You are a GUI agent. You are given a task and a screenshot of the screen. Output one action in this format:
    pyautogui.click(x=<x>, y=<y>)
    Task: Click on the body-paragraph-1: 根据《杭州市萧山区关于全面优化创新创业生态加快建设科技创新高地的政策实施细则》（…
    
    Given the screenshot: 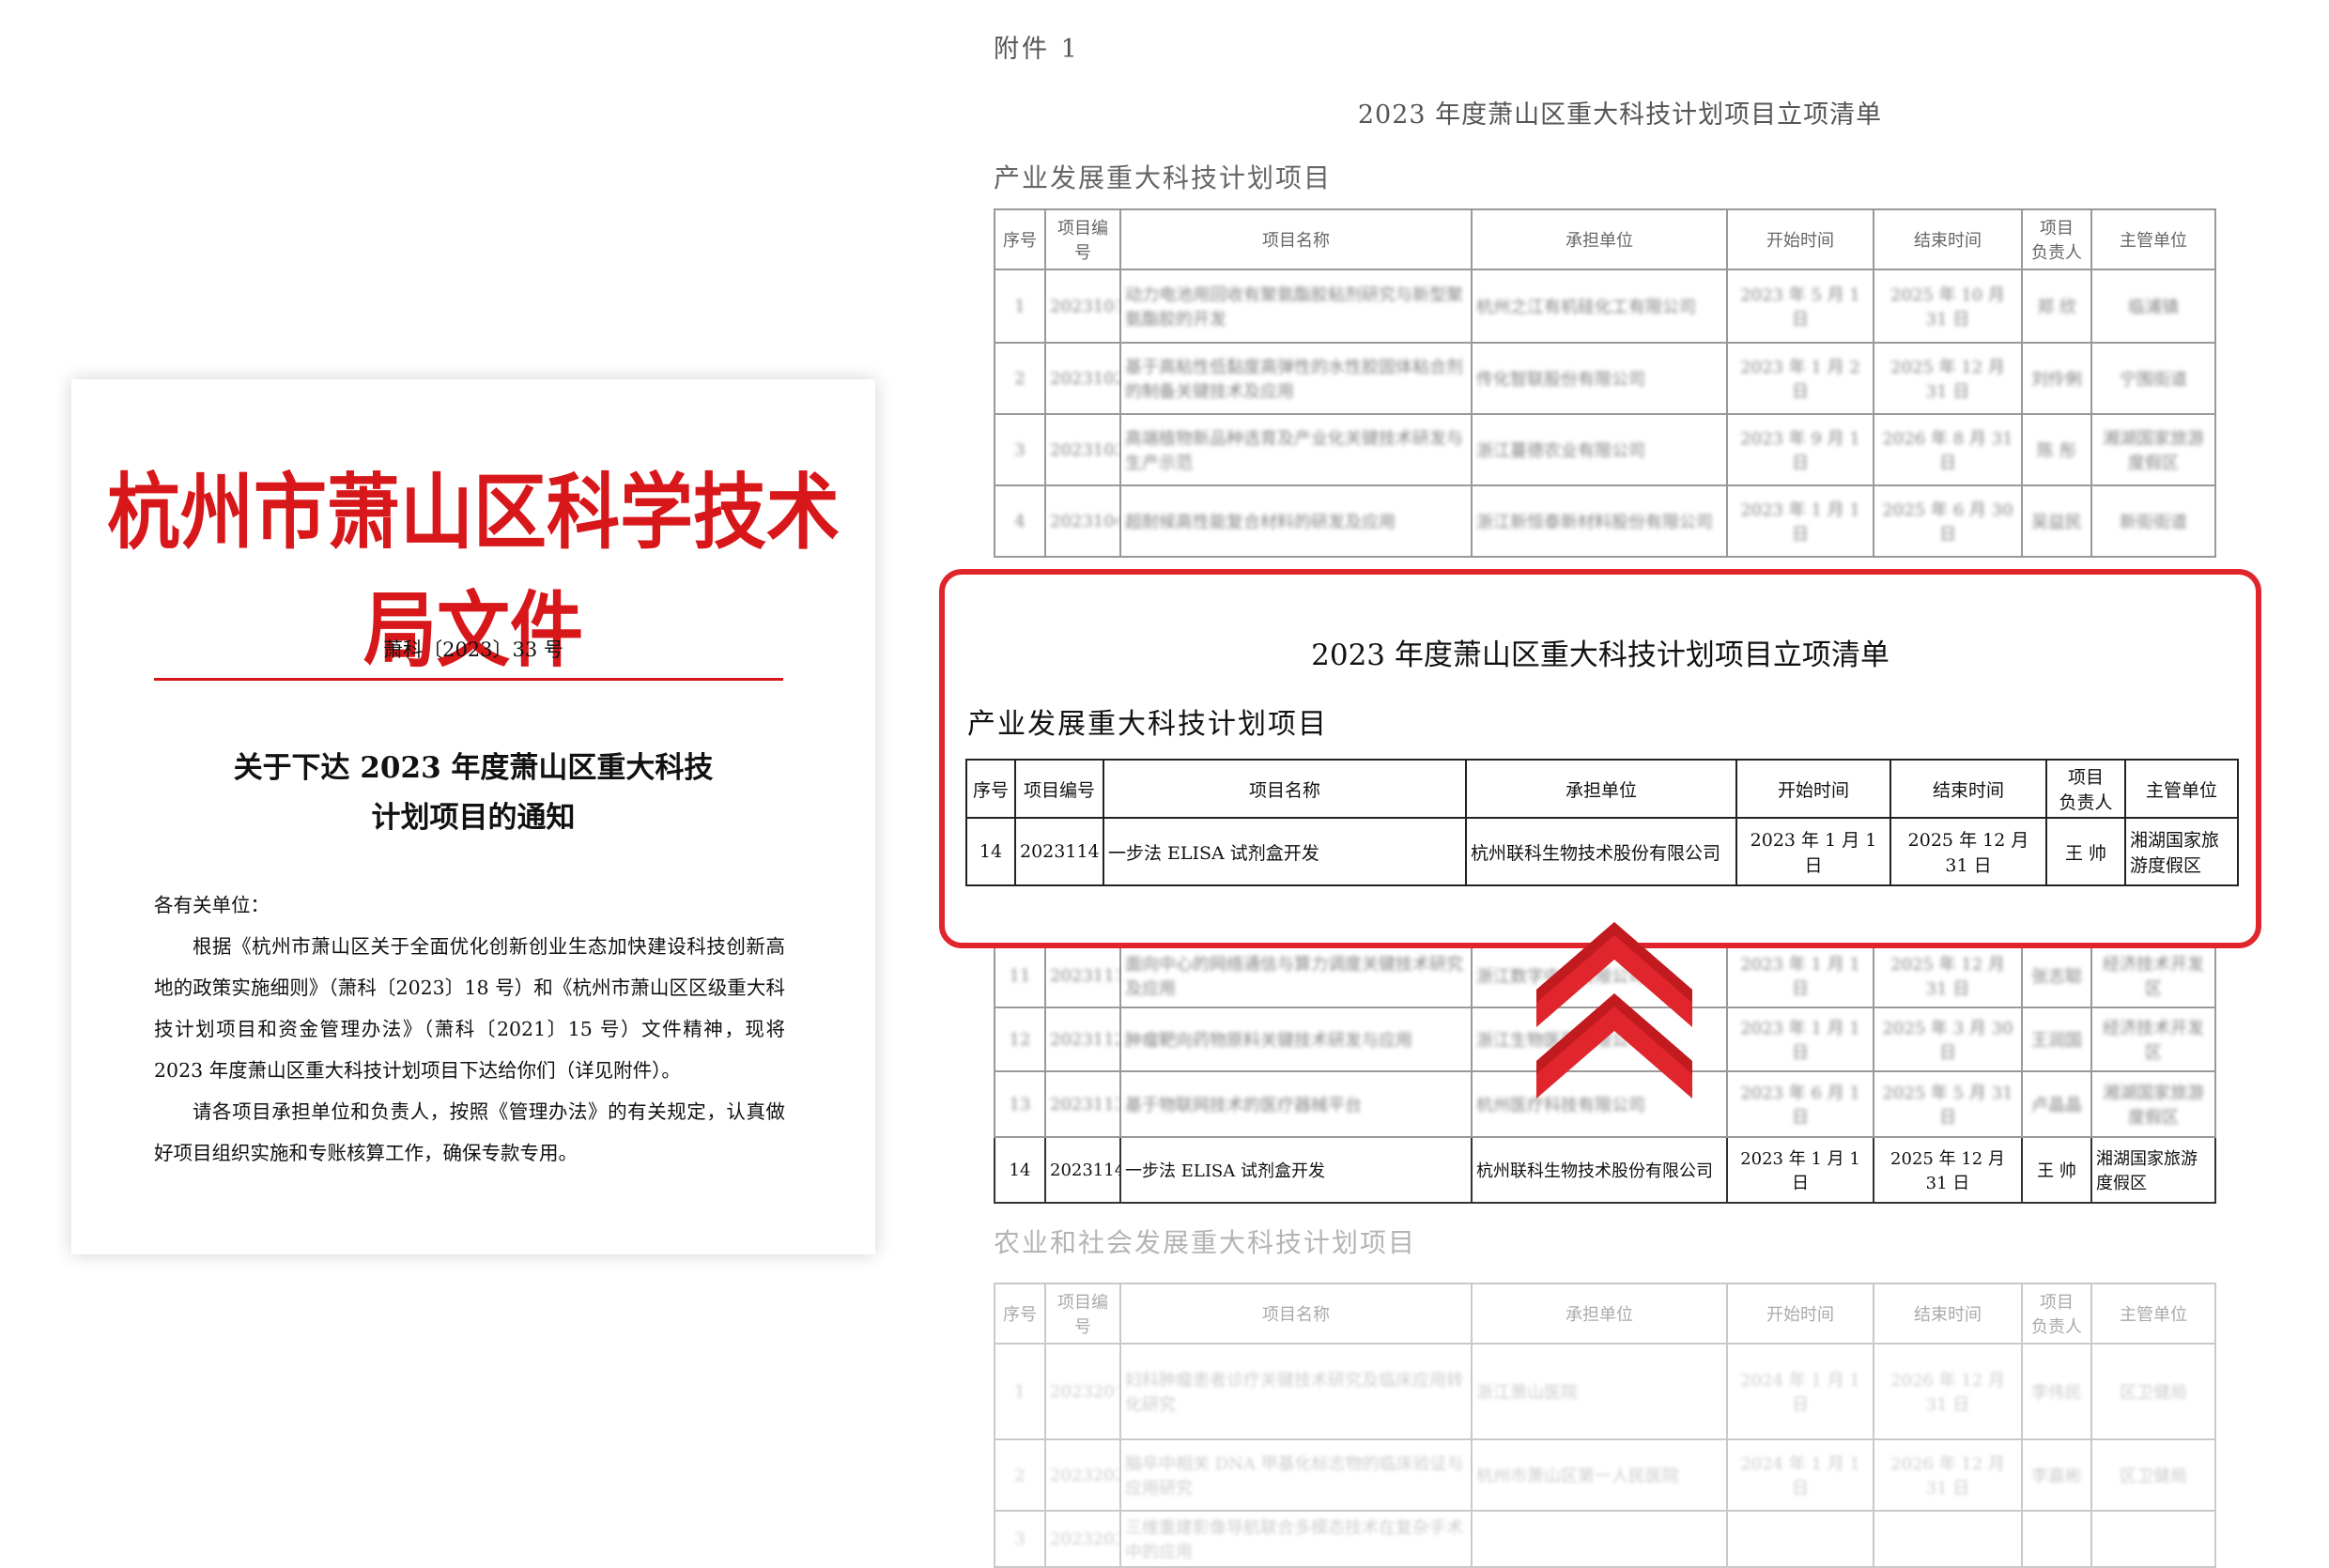 What is the action you would take?
    pyautogui.click(x=470, y=1009)
    